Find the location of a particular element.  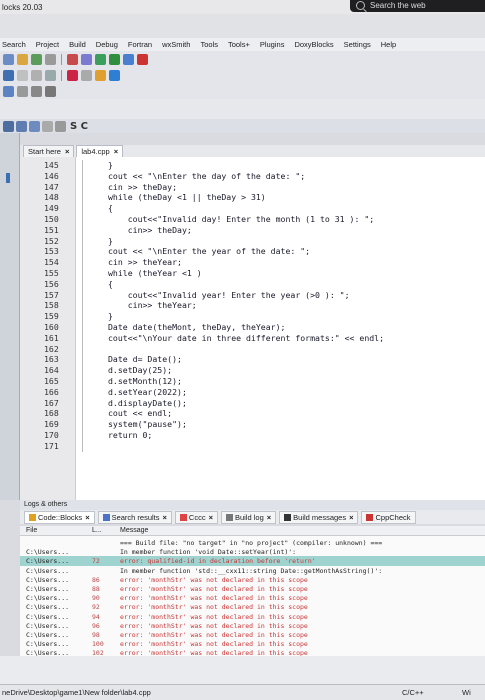

editor-tab: lab4.cpp × is located at coordinates (100, 151).